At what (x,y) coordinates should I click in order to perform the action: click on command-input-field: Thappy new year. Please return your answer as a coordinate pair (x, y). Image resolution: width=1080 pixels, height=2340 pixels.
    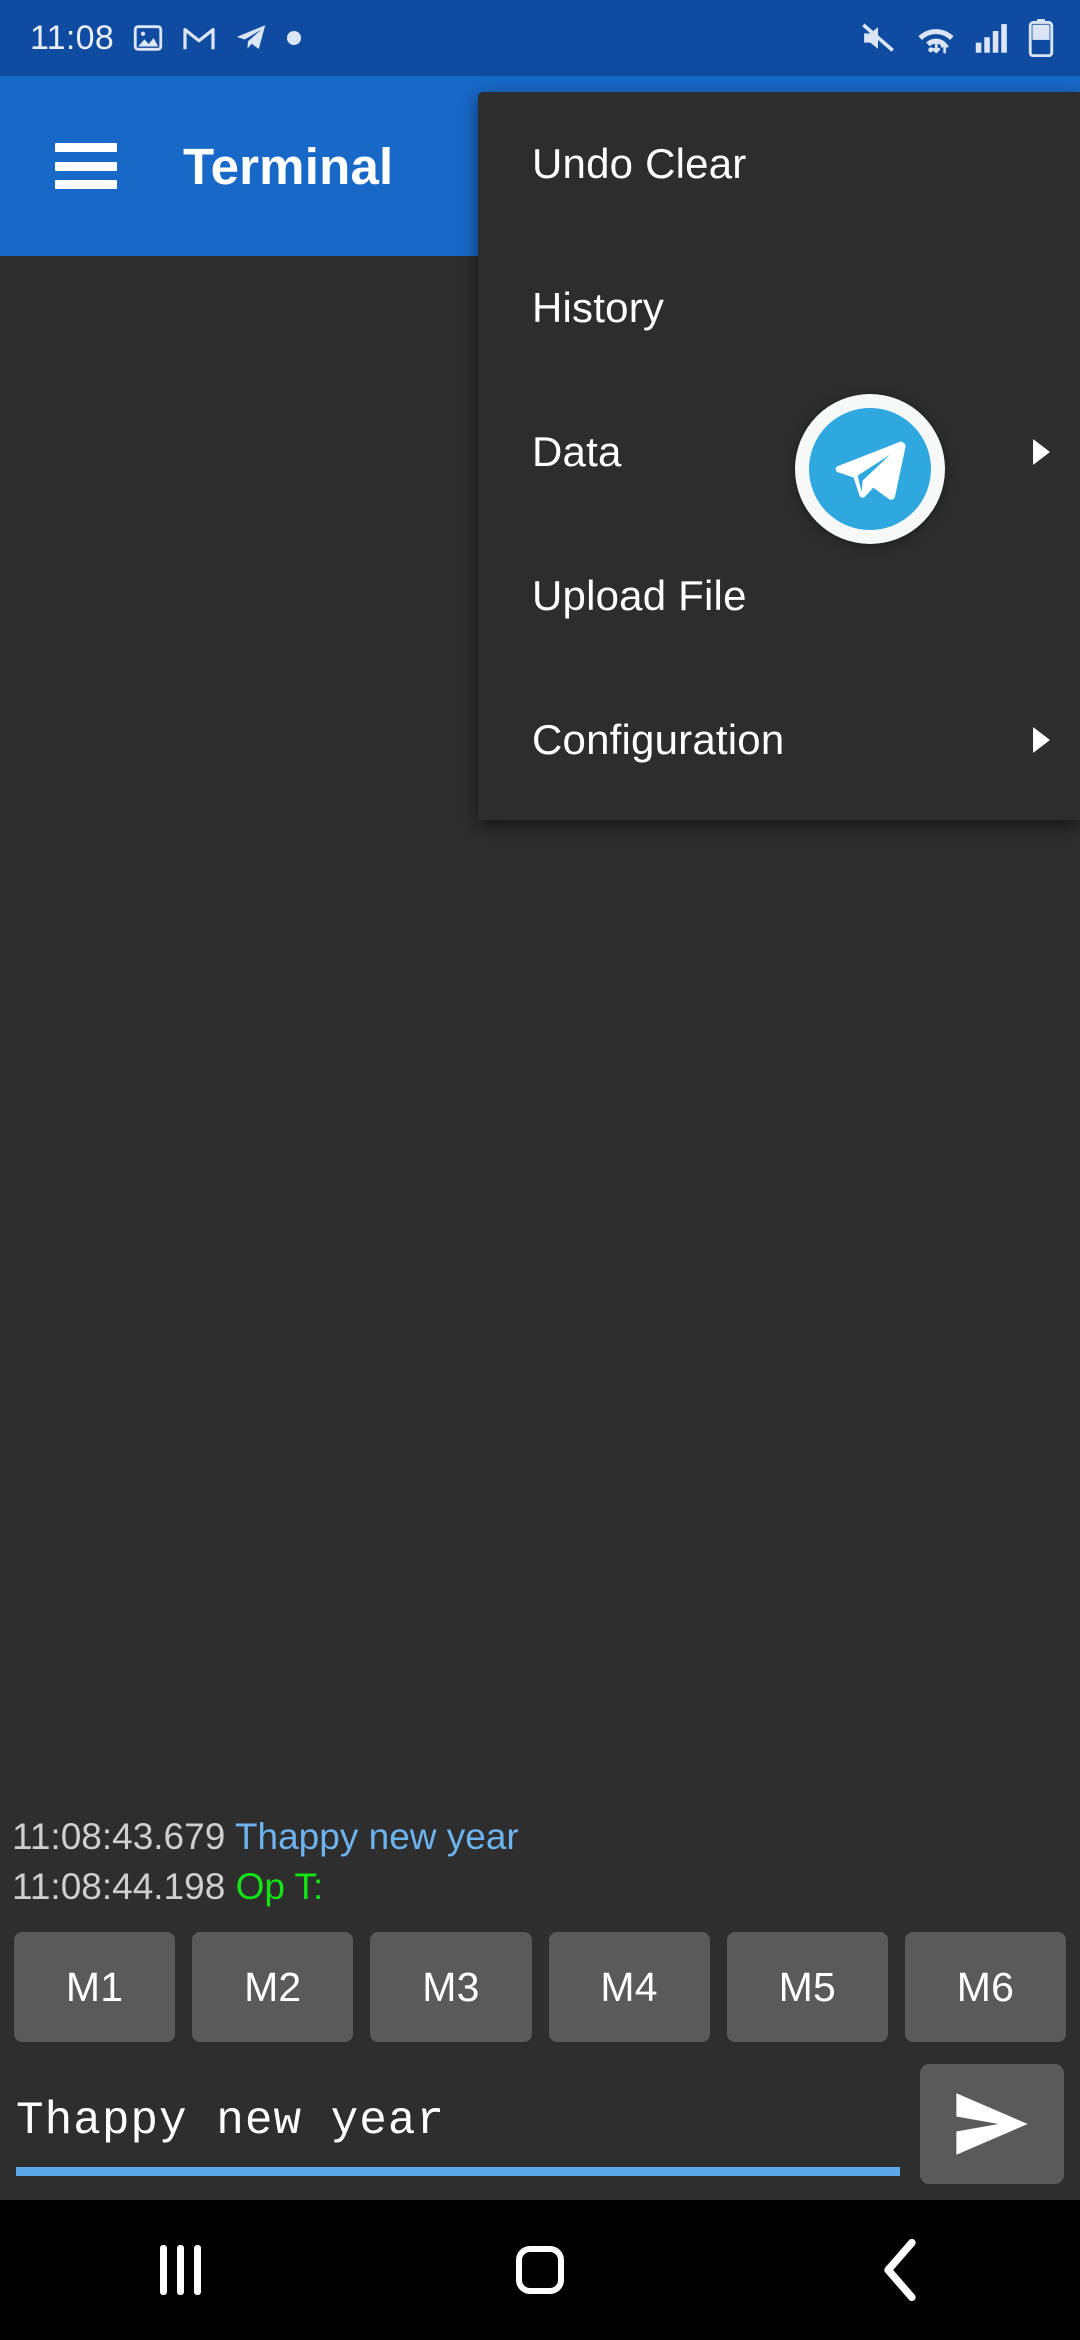
    Looking at the image, I should click on (457, 2128).